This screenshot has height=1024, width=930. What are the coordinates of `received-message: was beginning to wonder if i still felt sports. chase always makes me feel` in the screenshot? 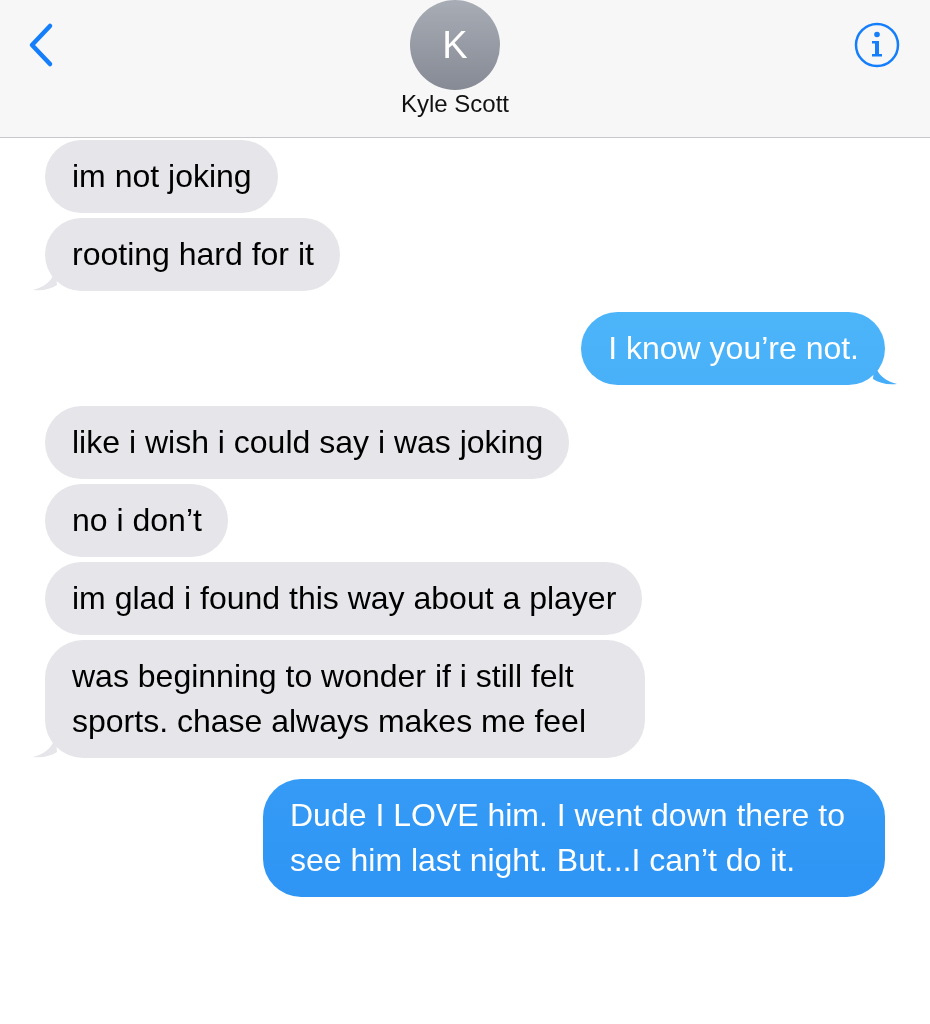 It's located at (345, 699).